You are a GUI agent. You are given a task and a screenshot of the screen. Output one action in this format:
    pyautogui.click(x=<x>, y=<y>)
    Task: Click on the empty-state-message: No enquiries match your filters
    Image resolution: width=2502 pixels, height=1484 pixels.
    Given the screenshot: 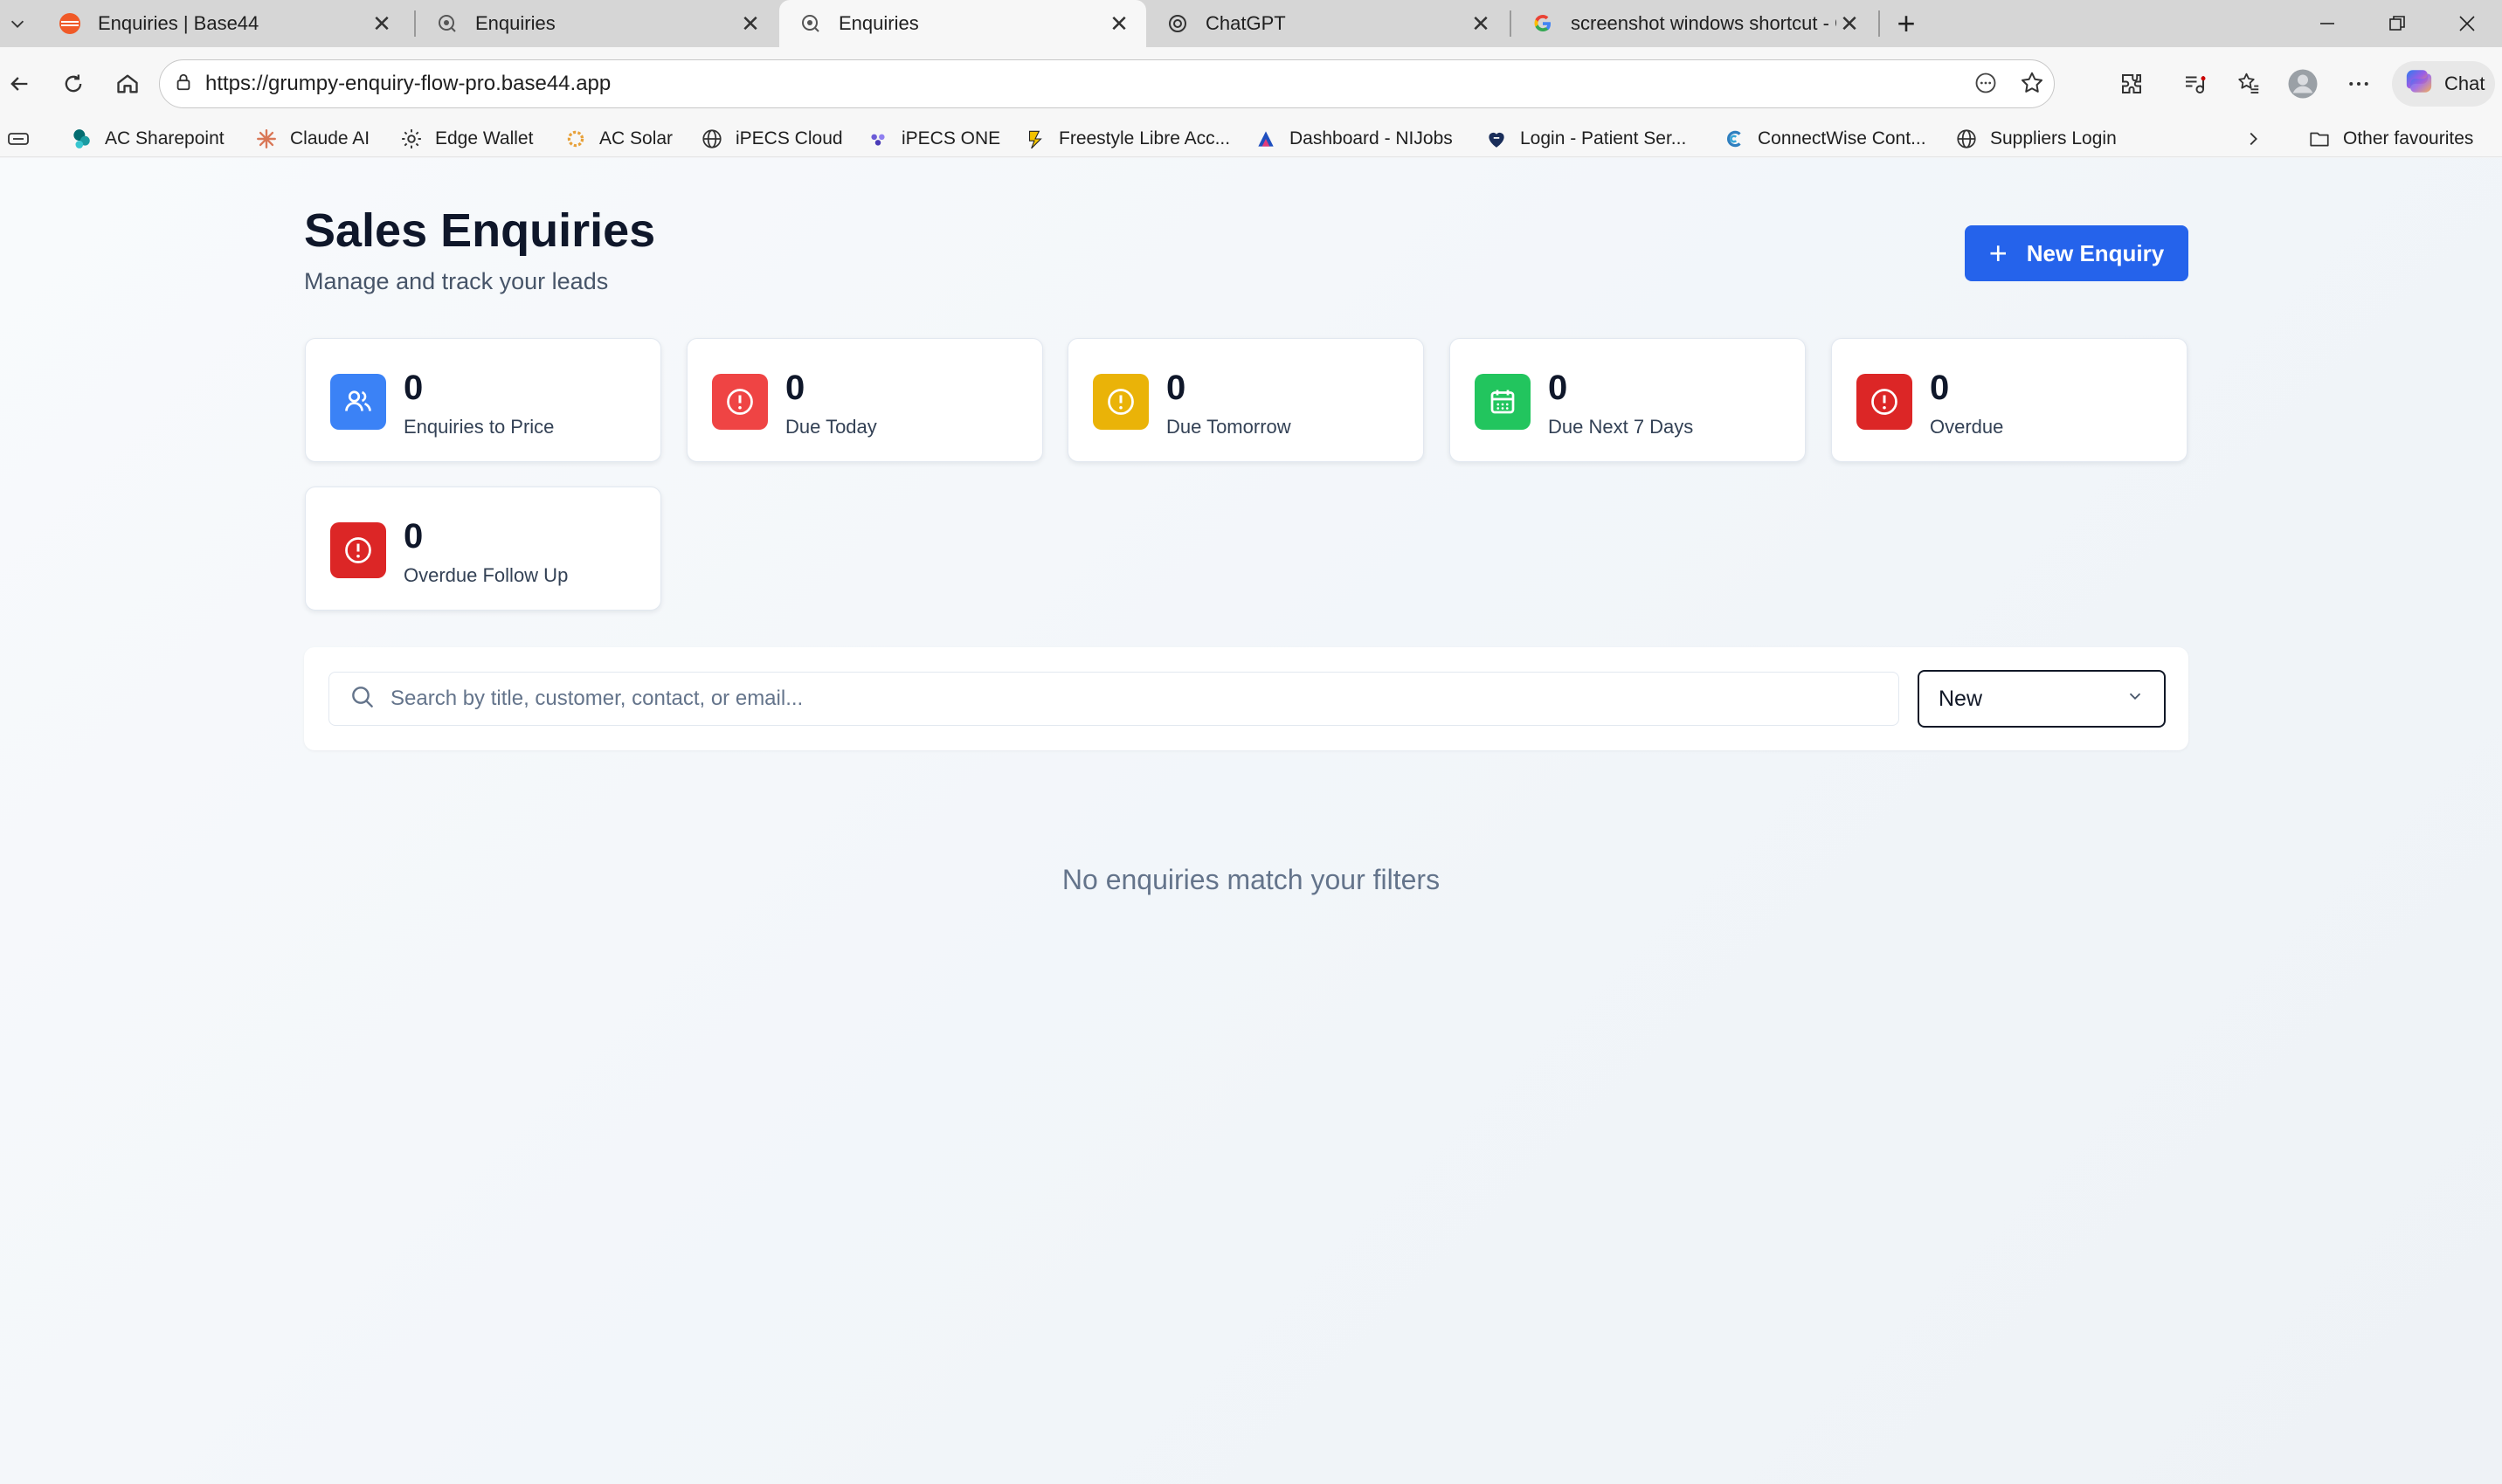 What is the action you would take?
    pyautogui.click(x=1251, y=879)
    